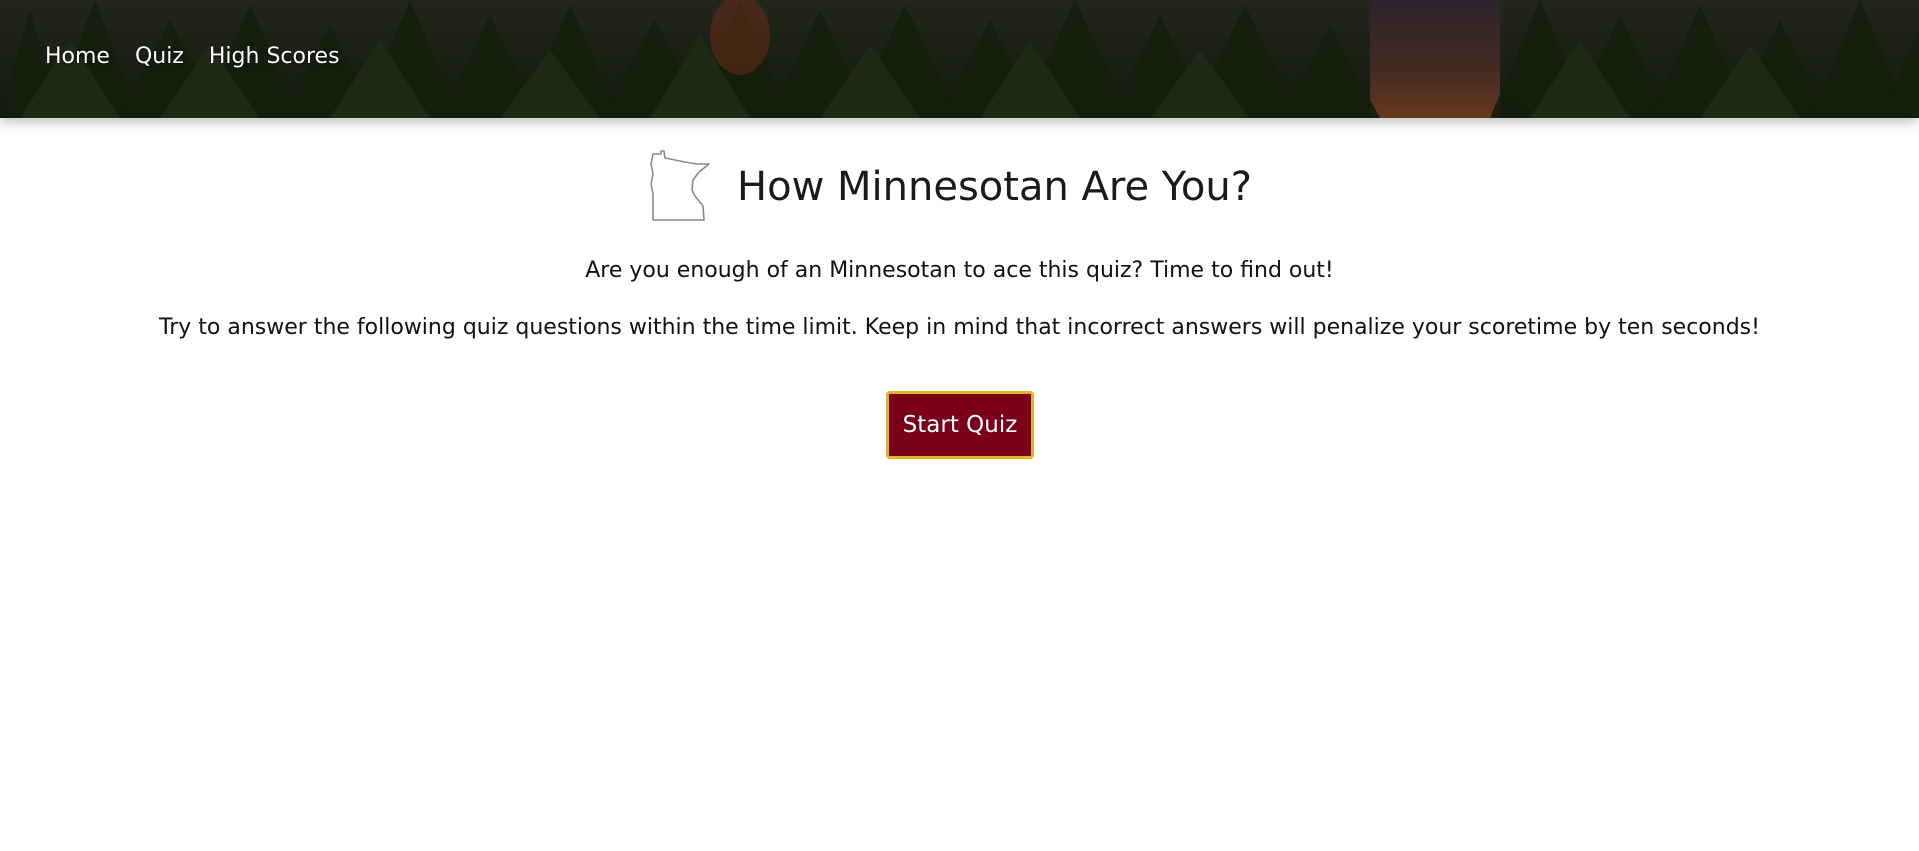  What do you see at coordinates (274, 56) in the screenshot?
I see `nav-high-scores-link: High Scores` at bounding box center [274, 56].